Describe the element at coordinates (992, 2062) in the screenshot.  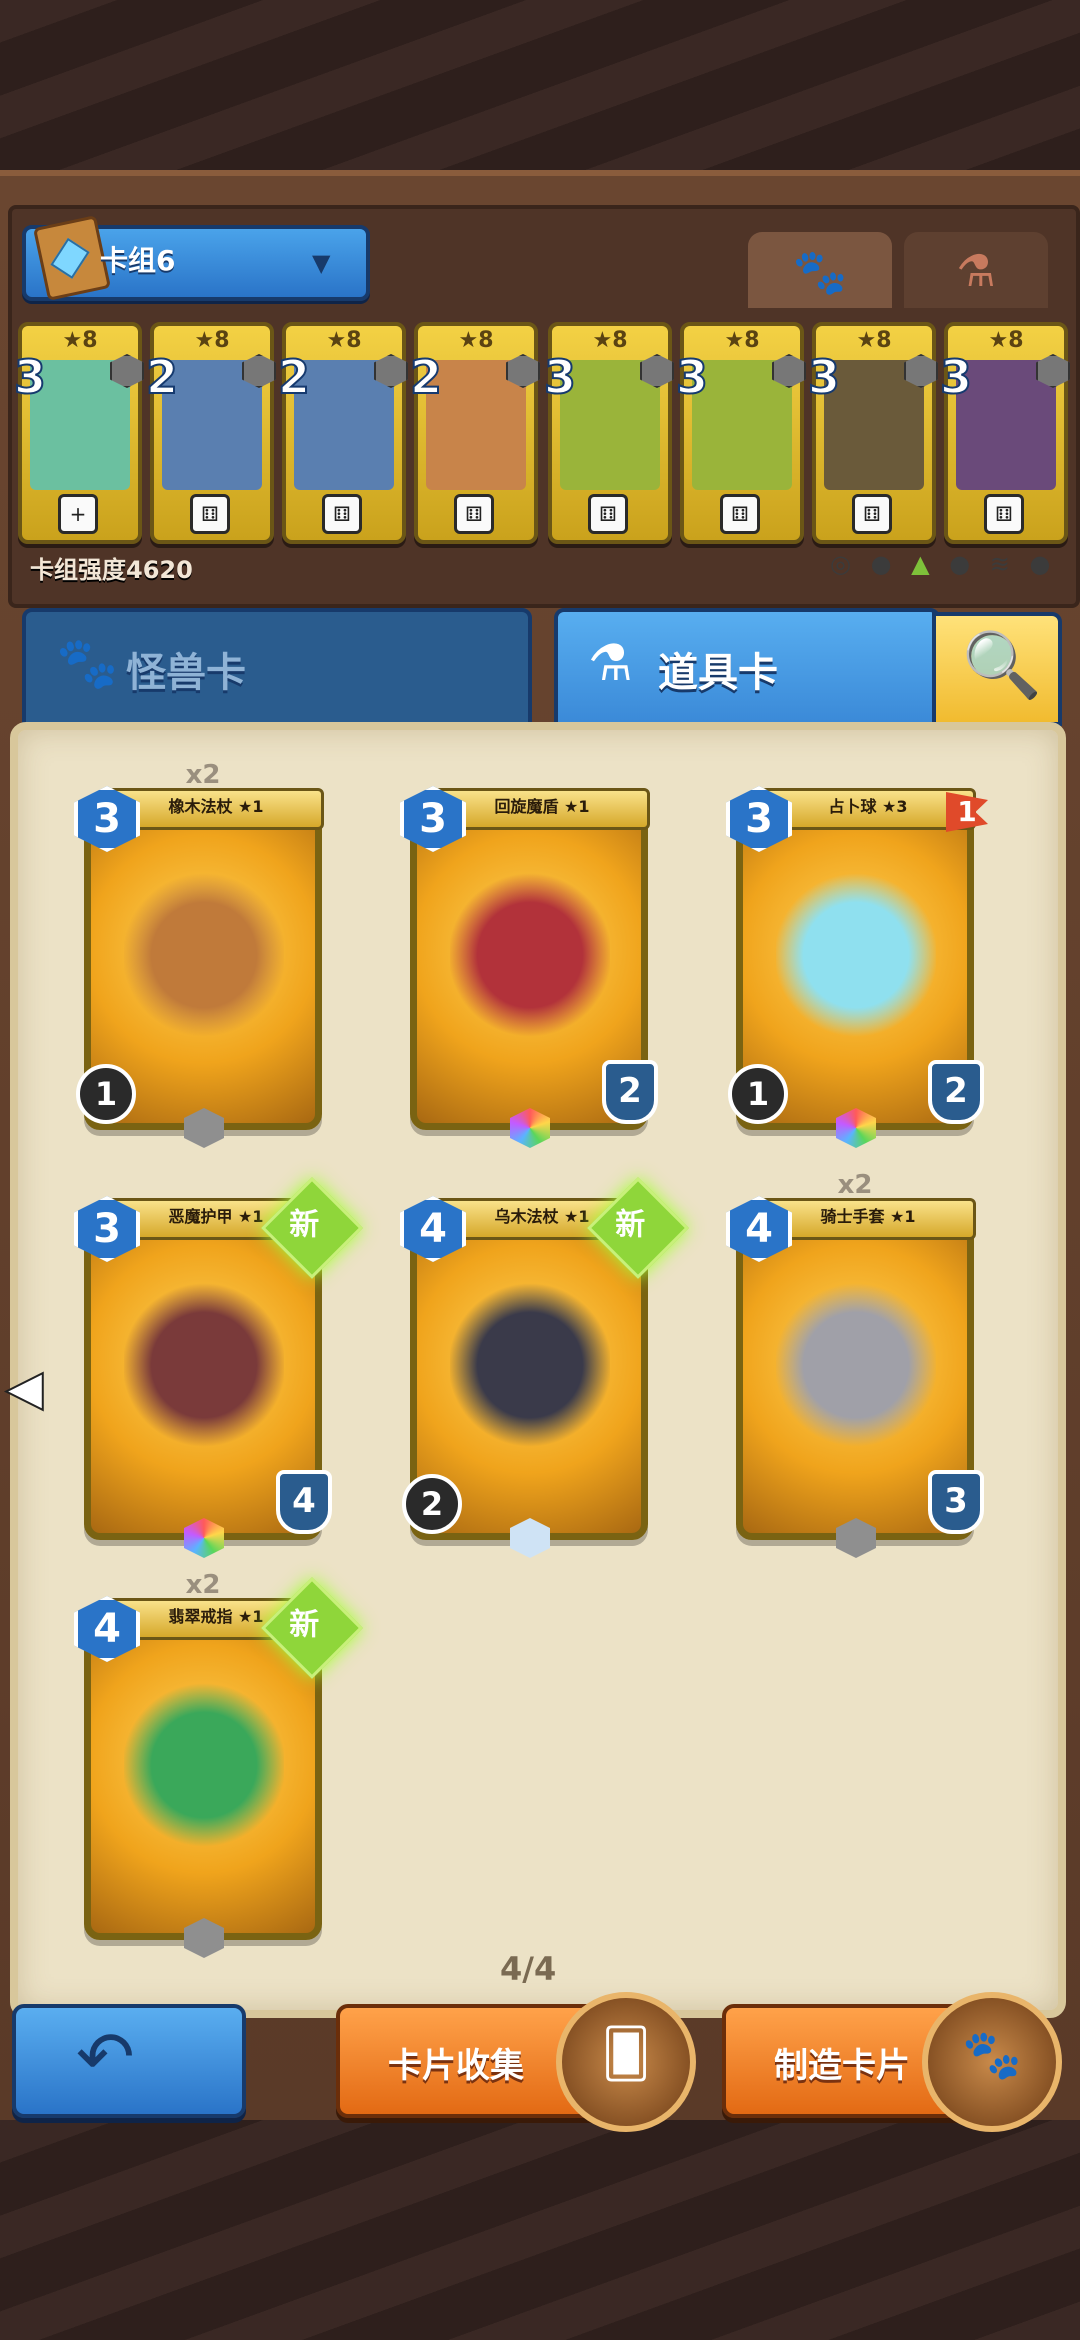
I see `craft-potion-badge-icon: 🐾` at that location.